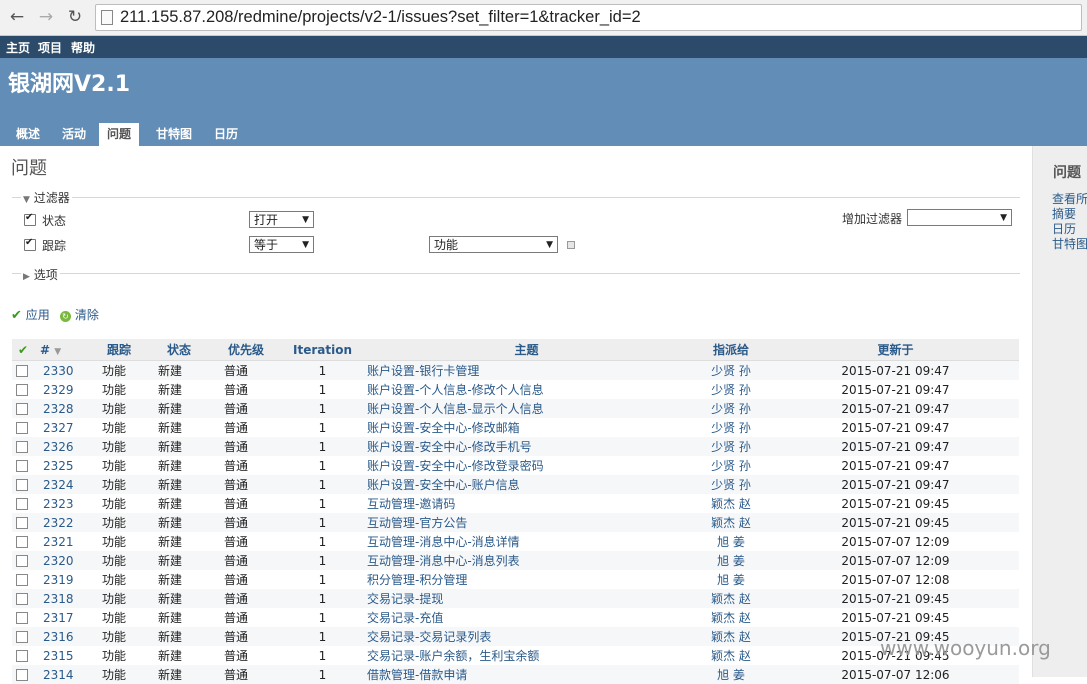 Image resolution: width=1087 pixels, height=684 pixels. I want to click on column-header-iteration: Iteration, so click(322, 350).